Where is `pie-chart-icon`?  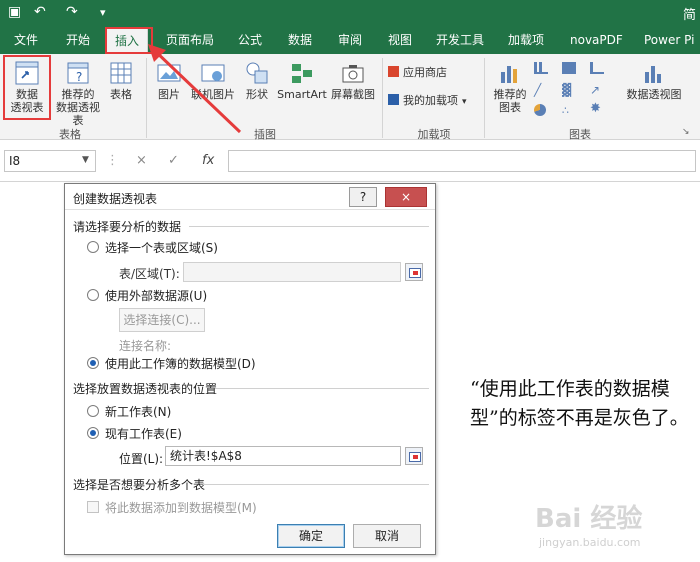 pie-chart-icon is located at coordinates (540, 110).